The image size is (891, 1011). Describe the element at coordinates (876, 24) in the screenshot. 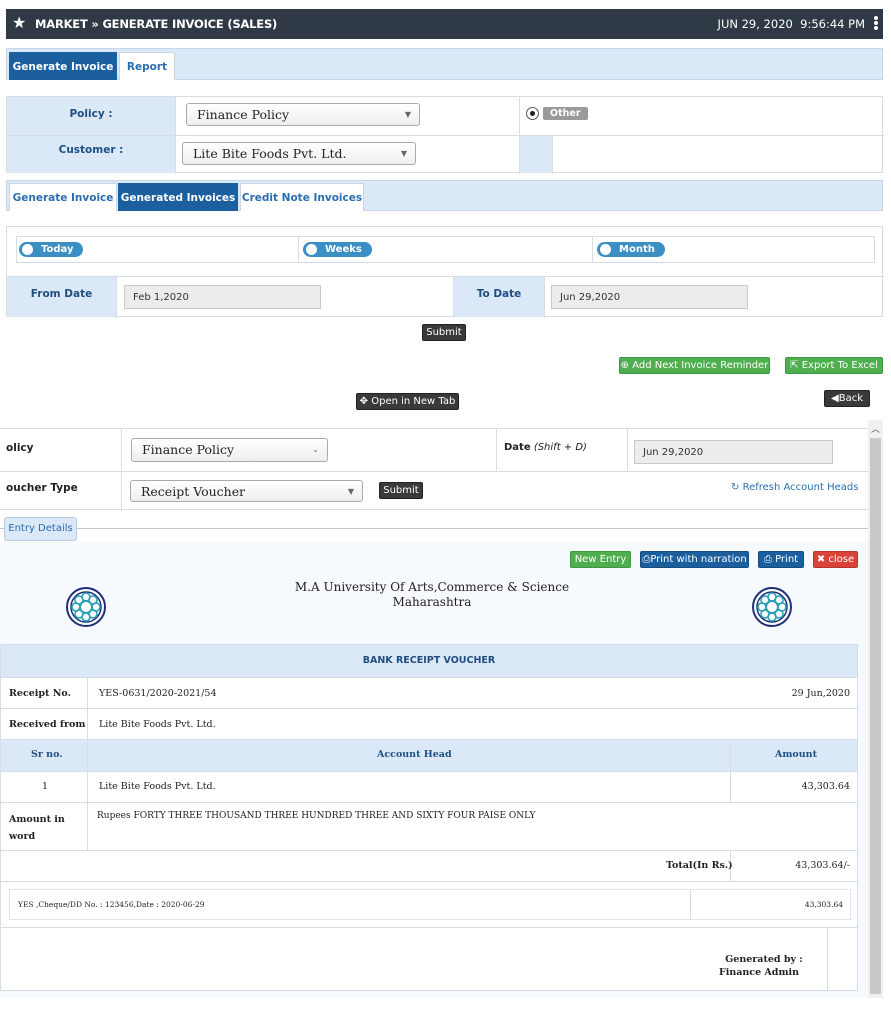

I see `kebab-menu-icon` at that location.